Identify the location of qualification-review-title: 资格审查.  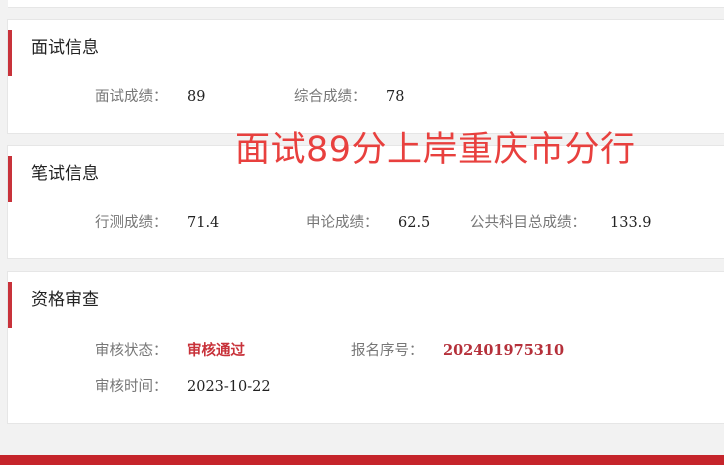
(65, 300).